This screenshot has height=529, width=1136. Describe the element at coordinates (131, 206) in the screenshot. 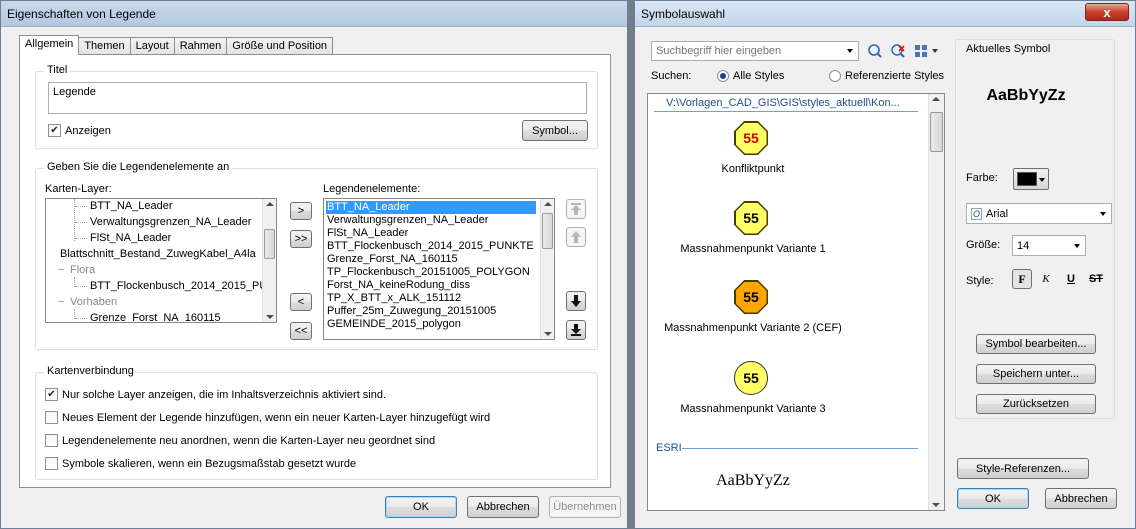

I see `list-item: BTT_NA_Leader` at that location.